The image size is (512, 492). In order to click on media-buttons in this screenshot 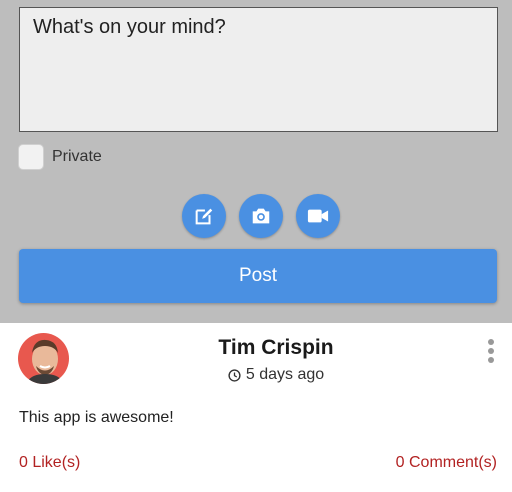, I will do `click(261, 216)`.